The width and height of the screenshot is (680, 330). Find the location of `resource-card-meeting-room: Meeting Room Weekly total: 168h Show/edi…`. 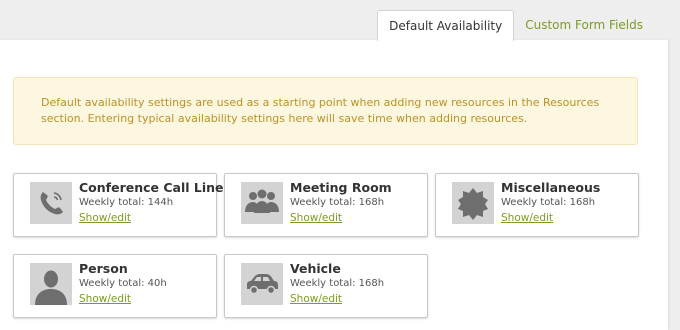

resource-card-meeting-room: Meeting Room Weekly total: 168h Show/edi… is located at coordinates (326, 205).